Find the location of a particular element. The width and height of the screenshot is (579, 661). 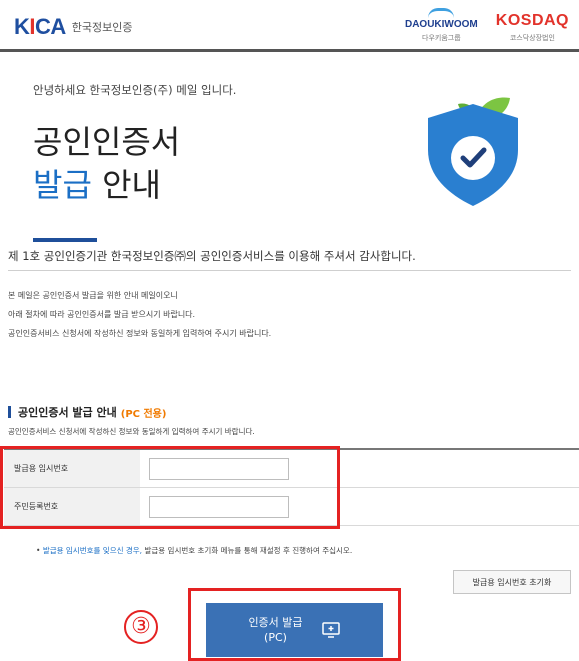

kica-logo-subtitle: 한국정보인증 is located at coordinates (102, 27).